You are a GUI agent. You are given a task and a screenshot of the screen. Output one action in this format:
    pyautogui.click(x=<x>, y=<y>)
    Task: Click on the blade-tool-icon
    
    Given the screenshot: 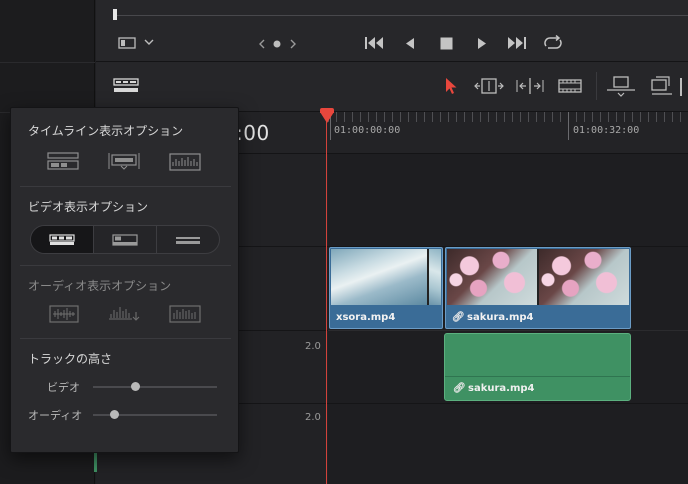 What is the action you would take?
    pyautogui.click(x=570, y=86)
    